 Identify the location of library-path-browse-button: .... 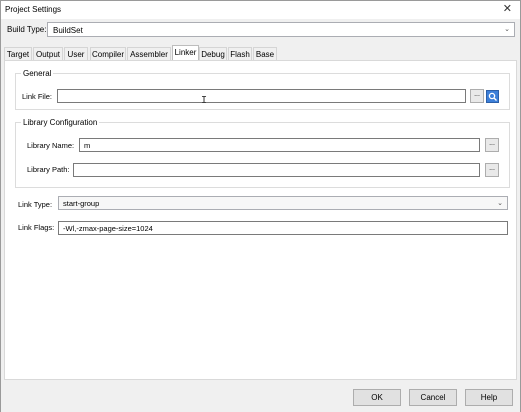
(492, 170).